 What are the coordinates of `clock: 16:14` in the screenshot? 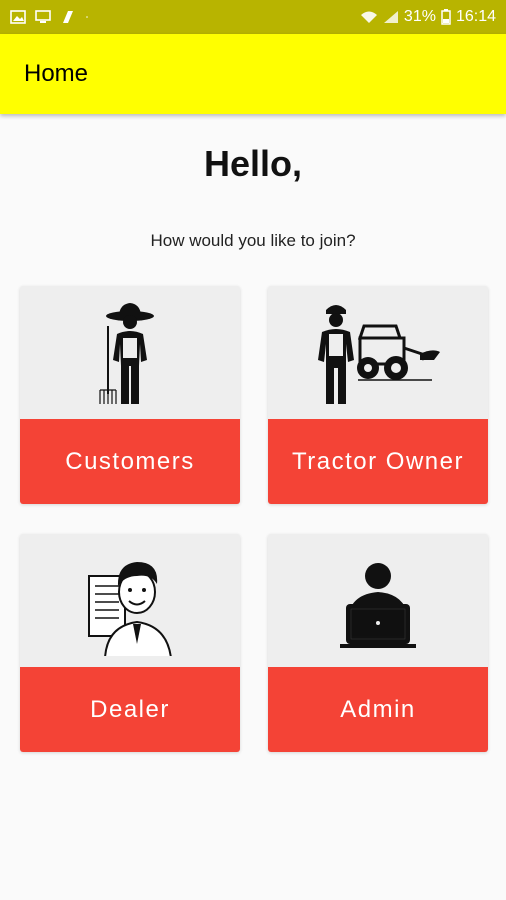 It's located at (475, 16).